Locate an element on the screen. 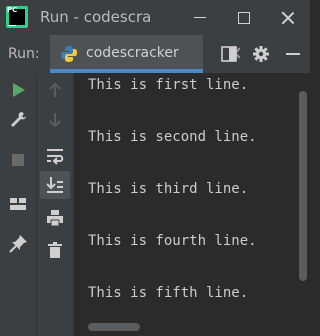 The image size is (320, 336). restore-layout-icon is located at coordinates (18, 204).